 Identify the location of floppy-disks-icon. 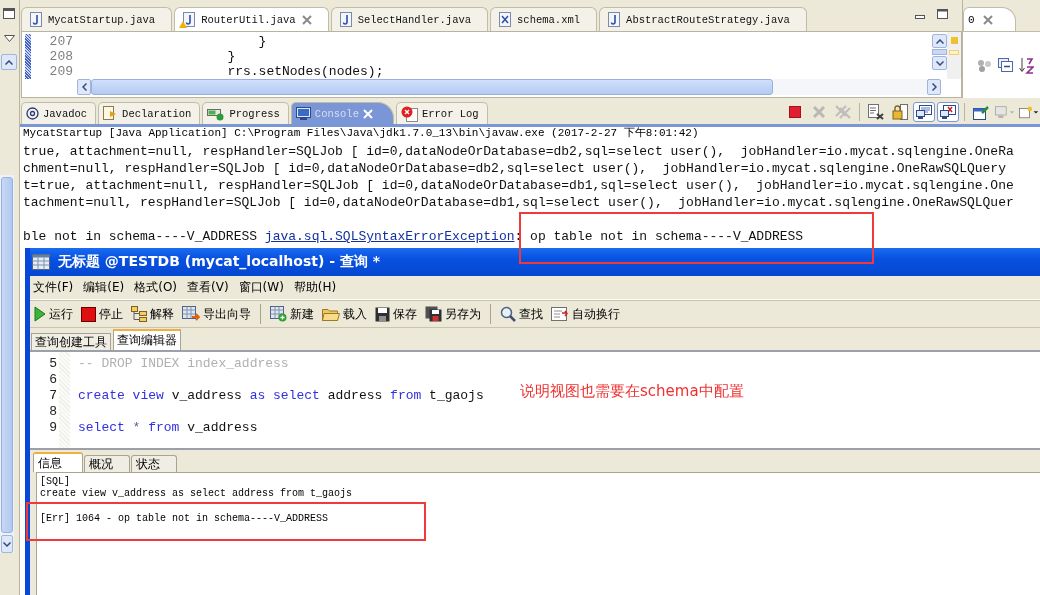
(433, 314).